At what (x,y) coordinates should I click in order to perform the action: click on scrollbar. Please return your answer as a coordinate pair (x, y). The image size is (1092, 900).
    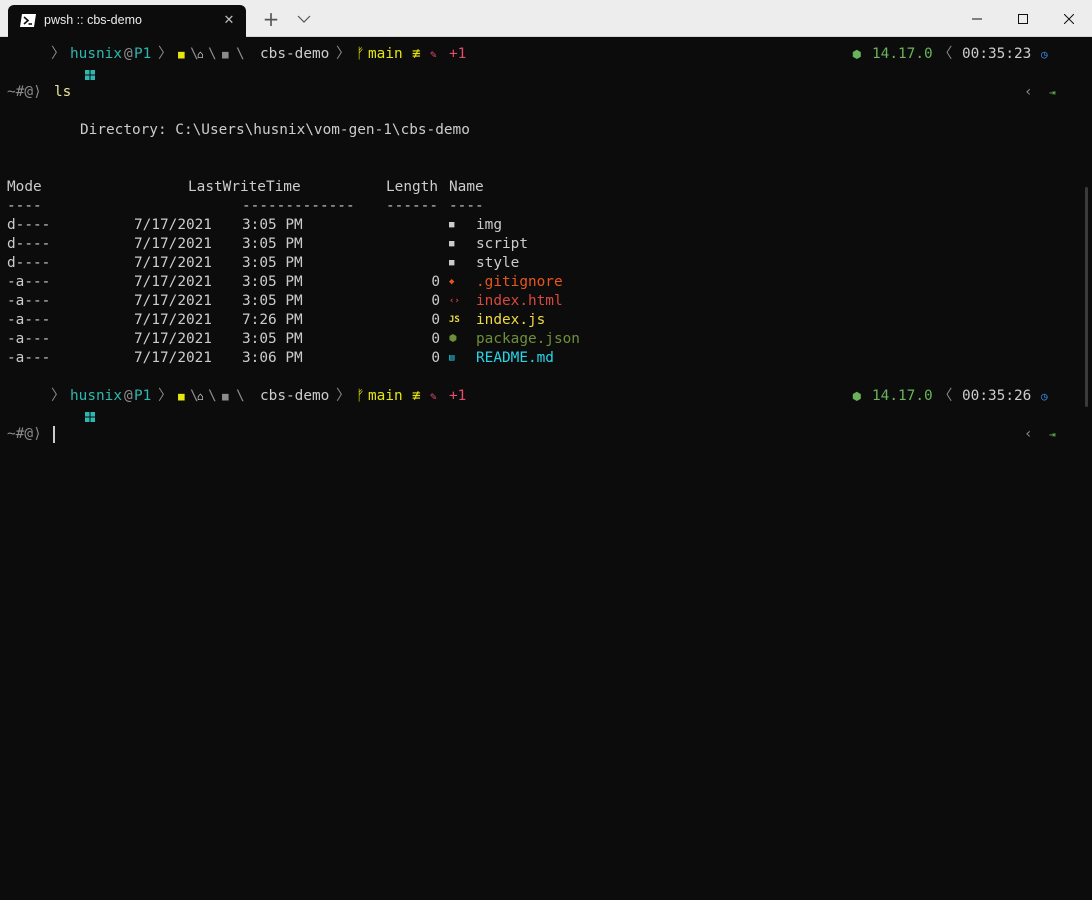
    Looking at the image, I should click on (1086, 264).